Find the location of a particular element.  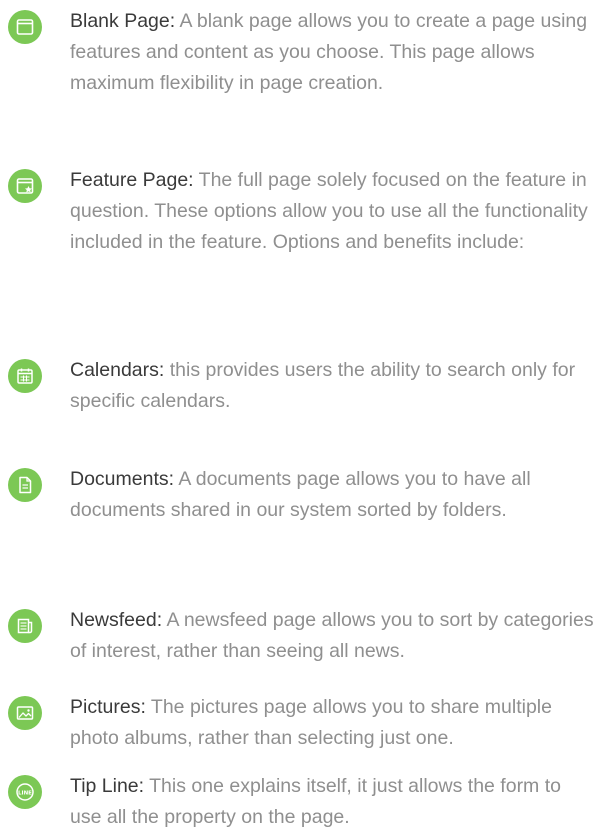

blank-page-icon is located at coordinates (25, 27).